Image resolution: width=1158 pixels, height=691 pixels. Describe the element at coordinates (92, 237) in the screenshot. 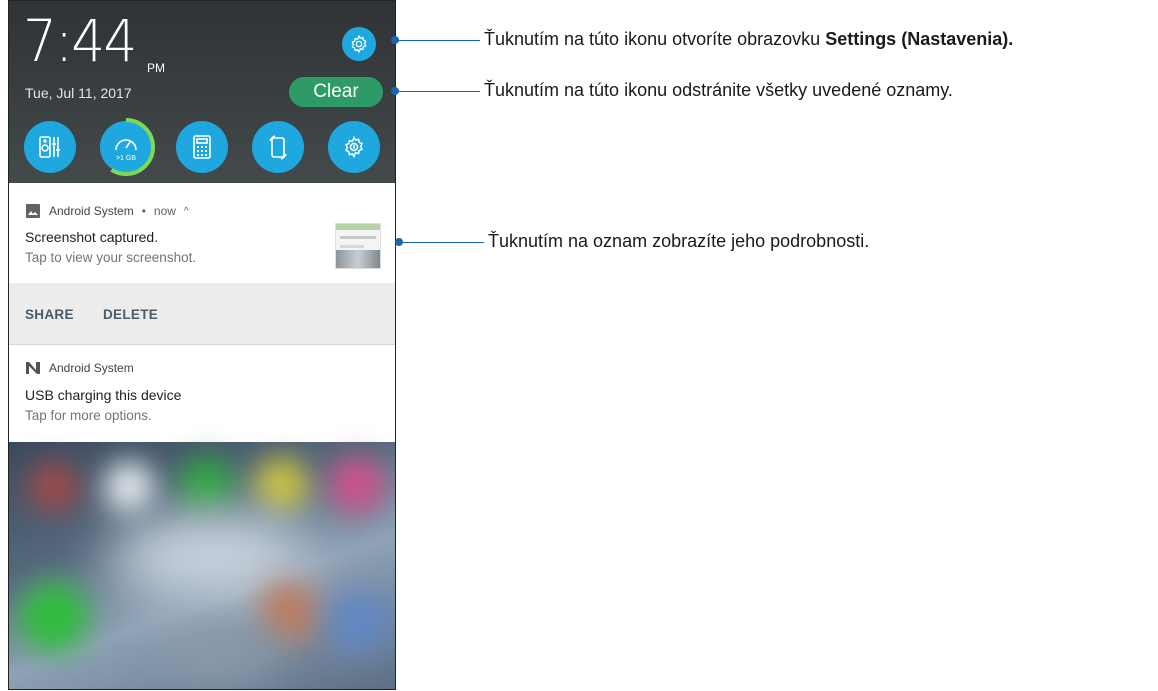

I see `notification-title: Screenshot captured.` at that location.